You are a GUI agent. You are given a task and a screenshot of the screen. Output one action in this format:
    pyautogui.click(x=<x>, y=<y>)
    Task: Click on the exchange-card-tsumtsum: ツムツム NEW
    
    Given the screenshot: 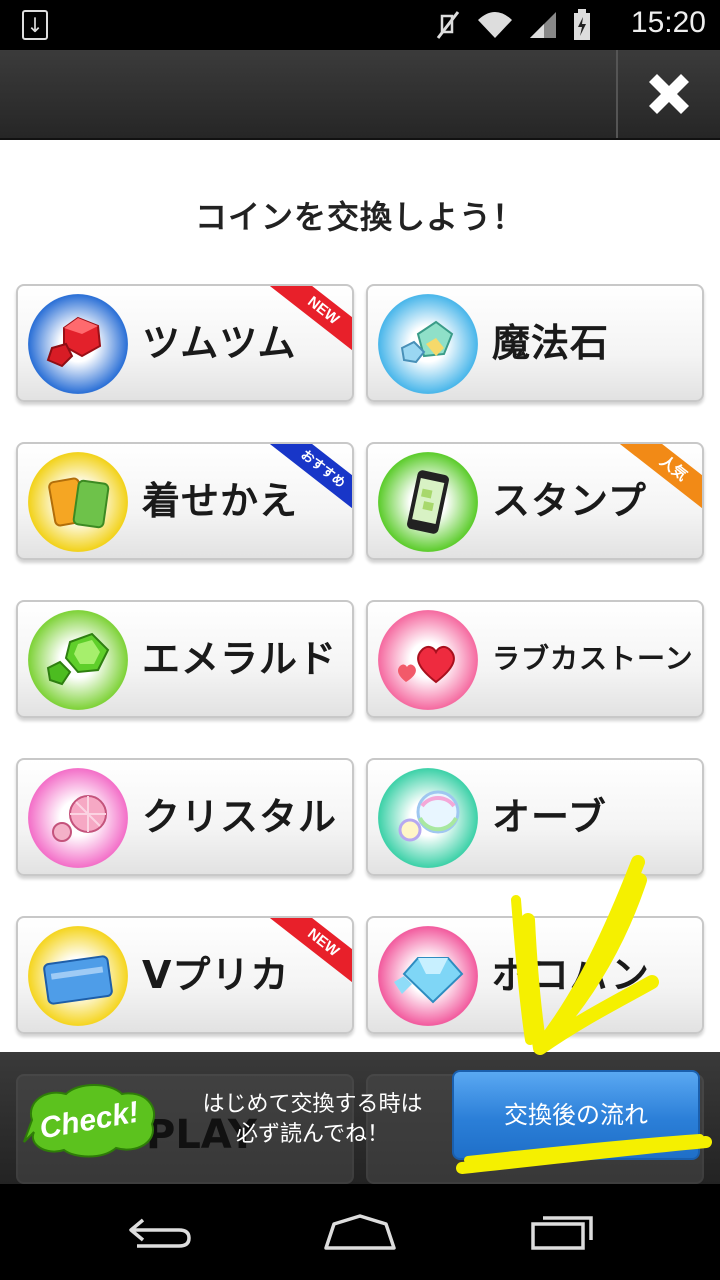 What is the action you would take?
    pyautogui.click(x=185, y=343)
    